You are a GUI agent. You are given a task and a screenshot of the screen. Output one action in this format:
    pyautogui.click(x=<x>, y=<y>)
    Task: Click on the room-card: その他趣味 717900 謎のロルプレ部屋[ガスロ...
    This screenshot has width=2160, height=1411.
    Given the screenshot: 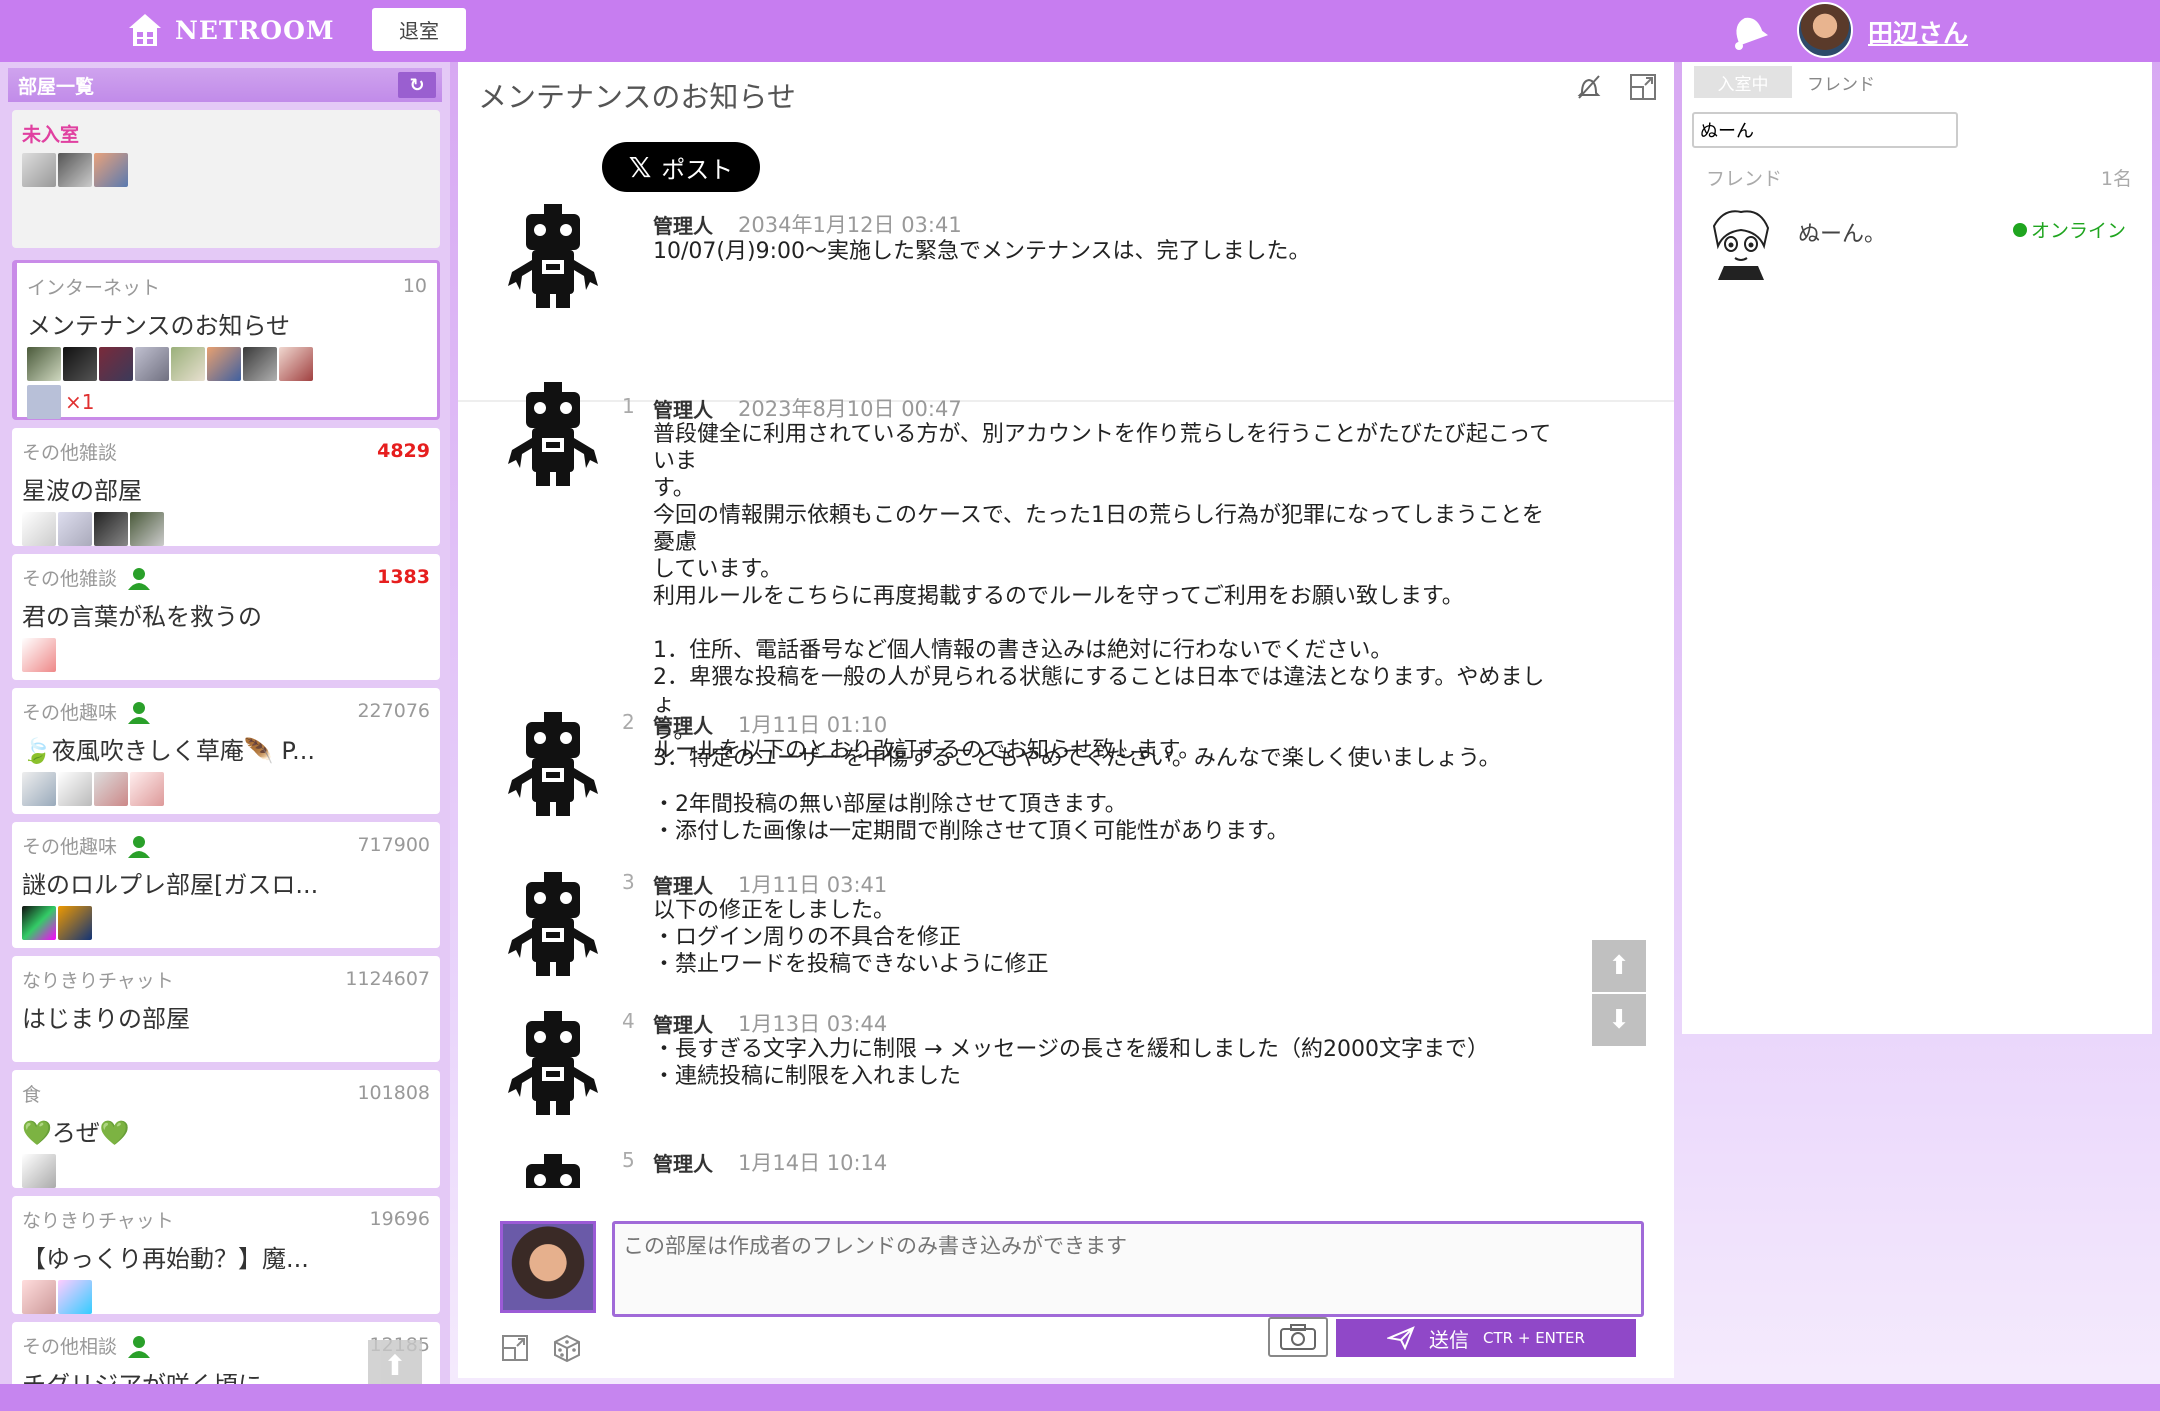 What is the action you would take?
    pyautogui.click(x=226, y=885)
    